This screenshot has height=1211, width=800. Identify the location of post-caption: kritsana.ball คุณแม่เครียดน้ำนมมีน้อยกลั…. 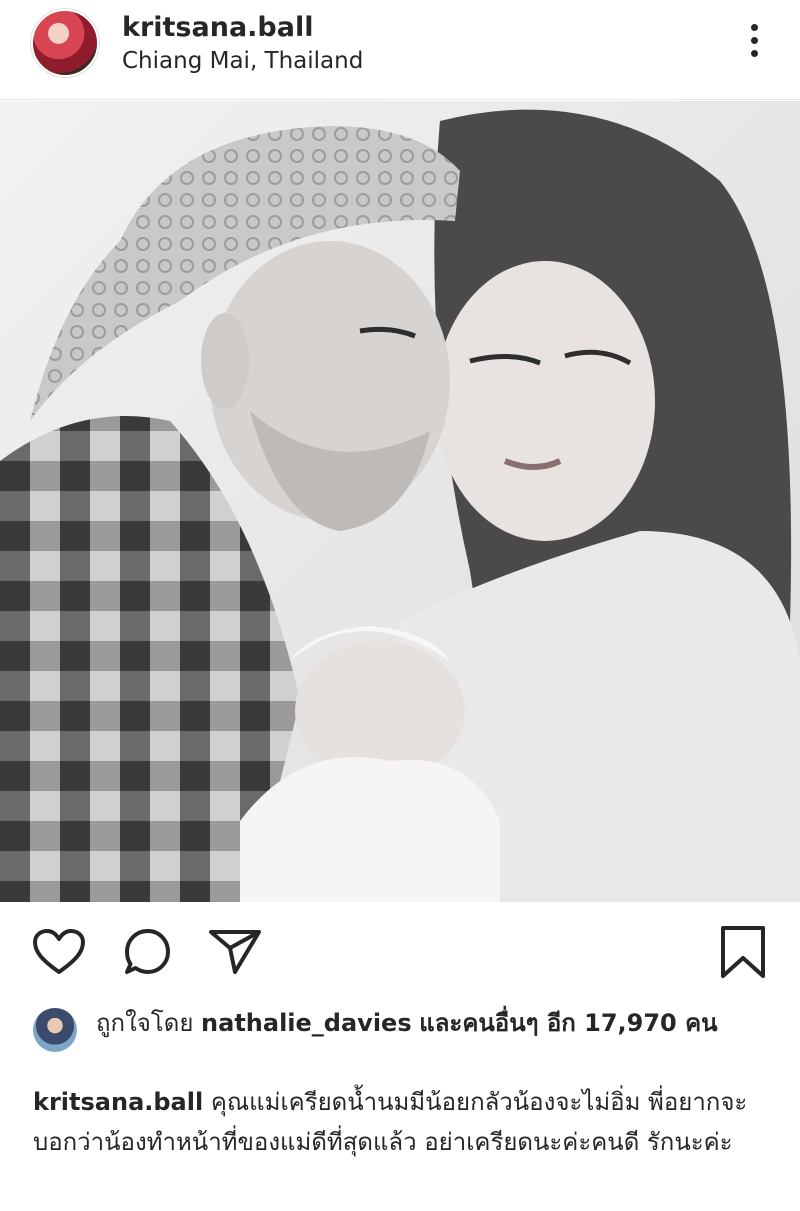
(405, 1122).